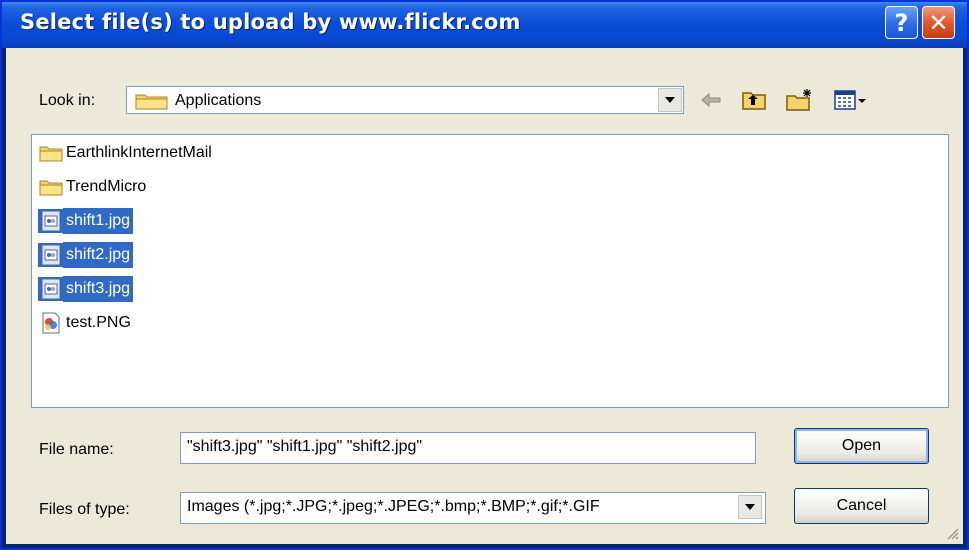 The width and height of the screenshot is (969, 550). I want to click on file-type-label: Files of type:, so click(84, 509).